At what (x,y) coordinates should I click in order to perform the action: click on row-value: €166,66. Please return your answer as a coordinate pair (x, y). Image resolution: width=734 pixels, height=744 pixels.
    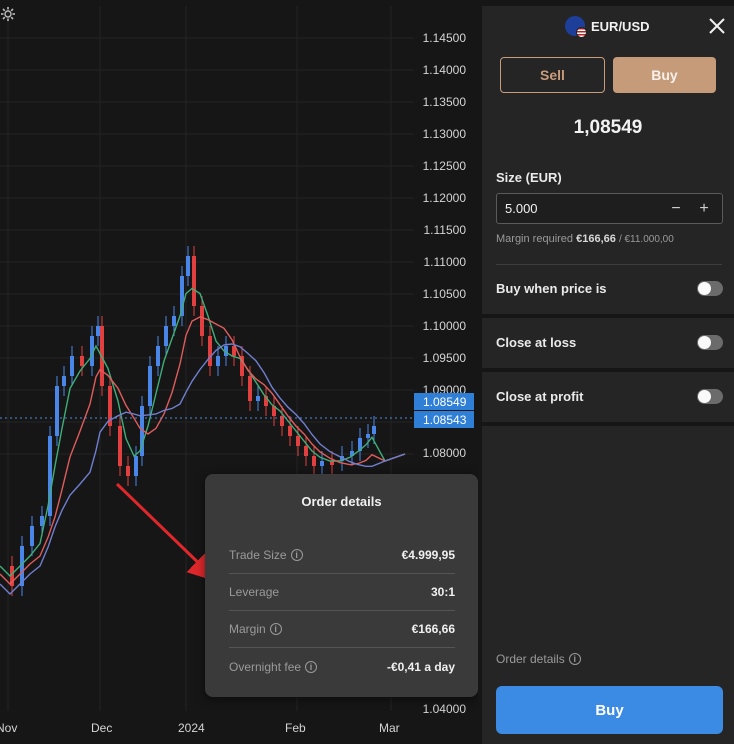
    Looking at the image, I should click on (433, 629).